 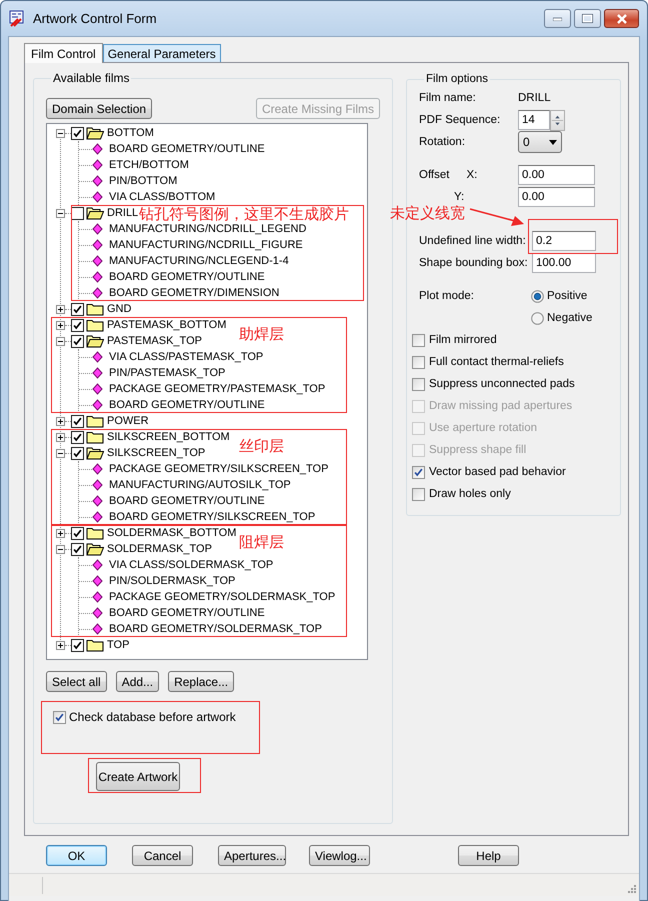 What do you see at coordinates (172, 581) in the screenshot?
I see `subclass-name: PIN/SOLDERMASK_TOP` at bounding box center [172, 581].